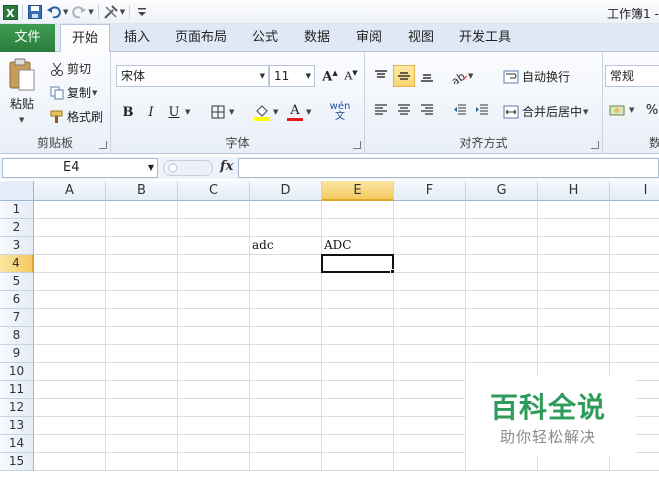 This screenshot has width=659, height=478. I want to click on tab-review: 审阅, so click(369, 38).